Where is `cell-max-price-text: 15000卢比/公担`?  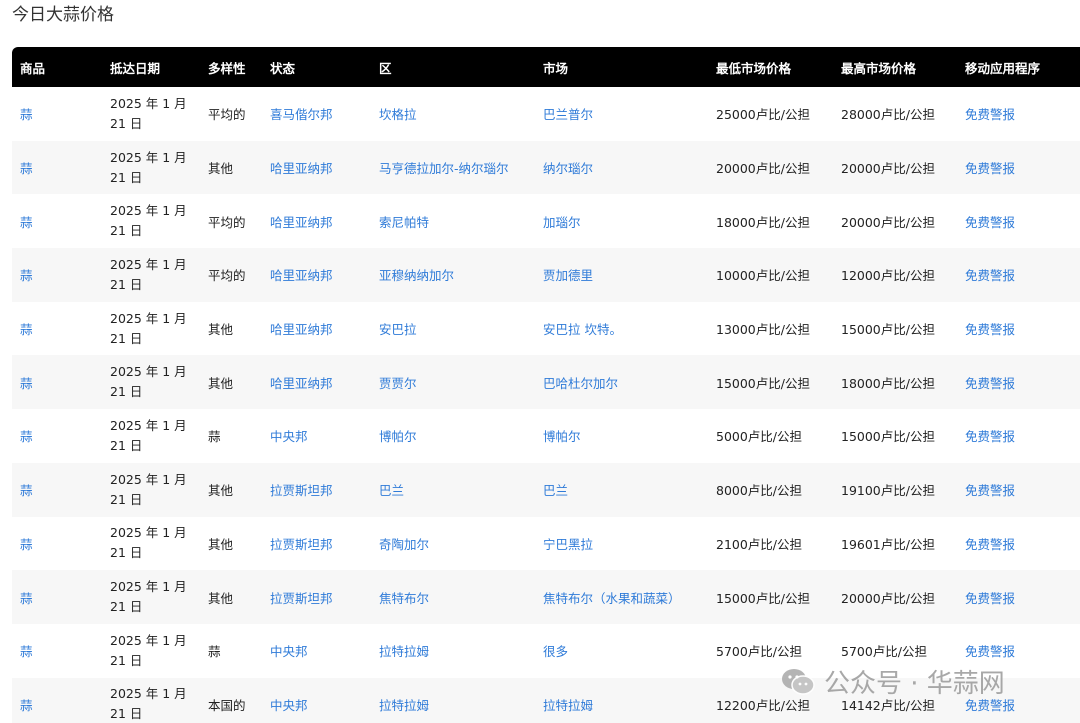
cell-max-price-text: 15000卢比/公担 is located at coordinates (888, 437).